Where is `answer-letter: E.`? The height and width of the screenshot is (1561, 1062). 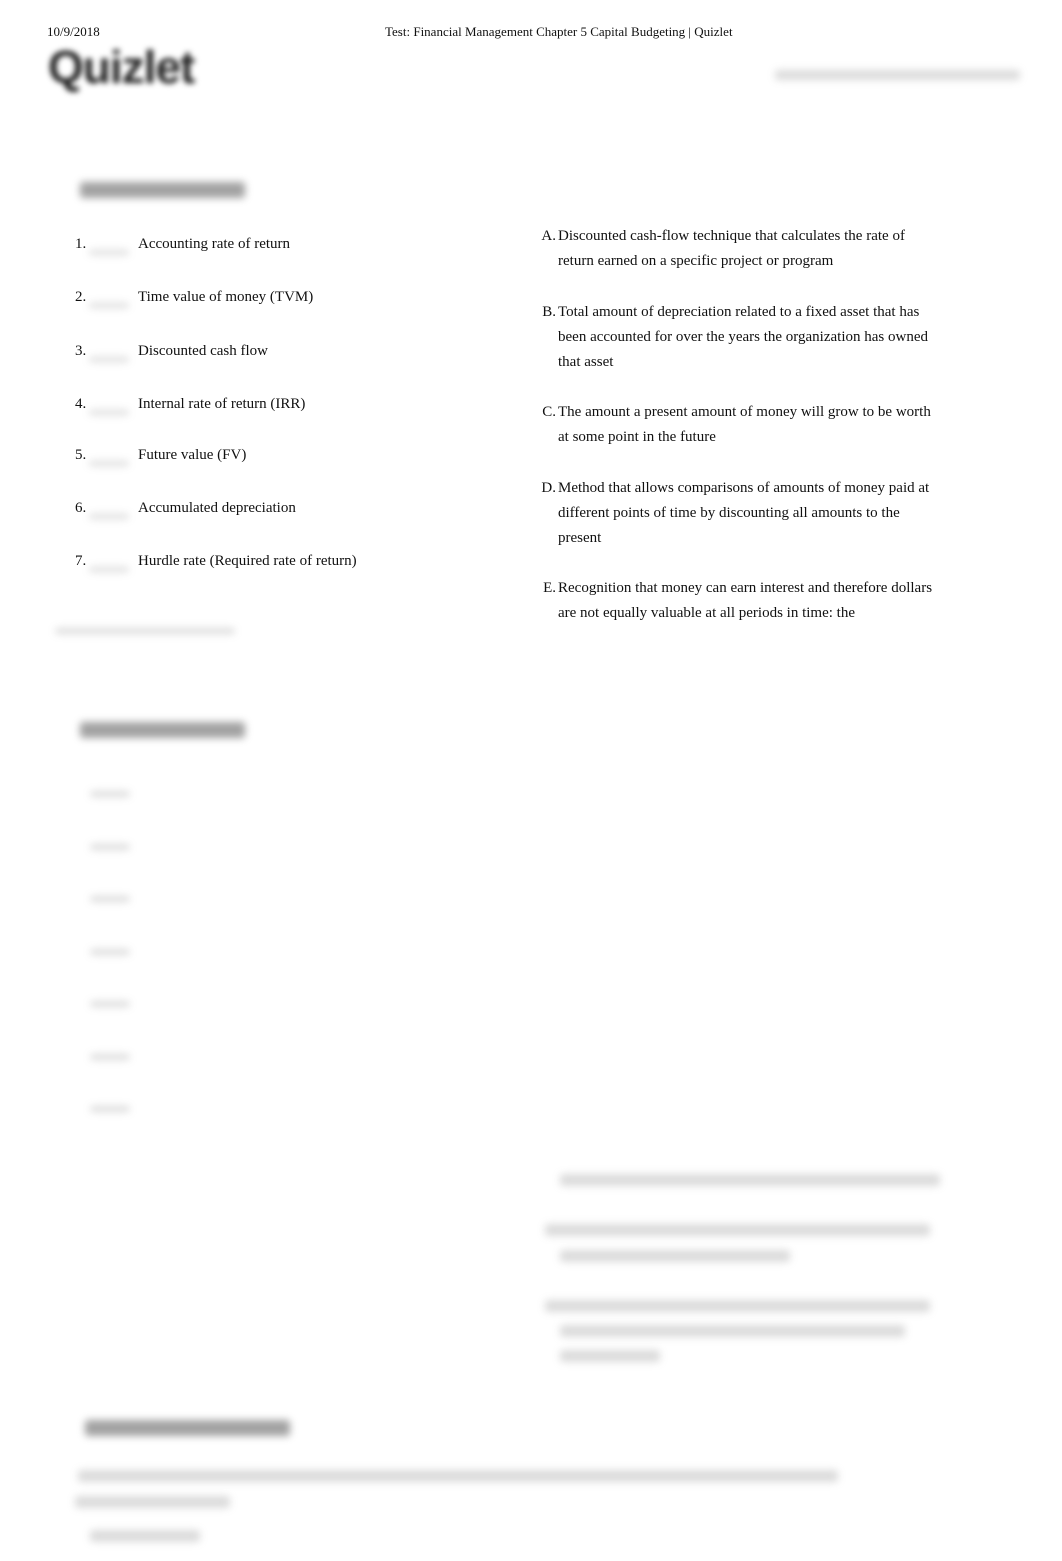 answer-letter: E. is located at coordinates (549, 588).